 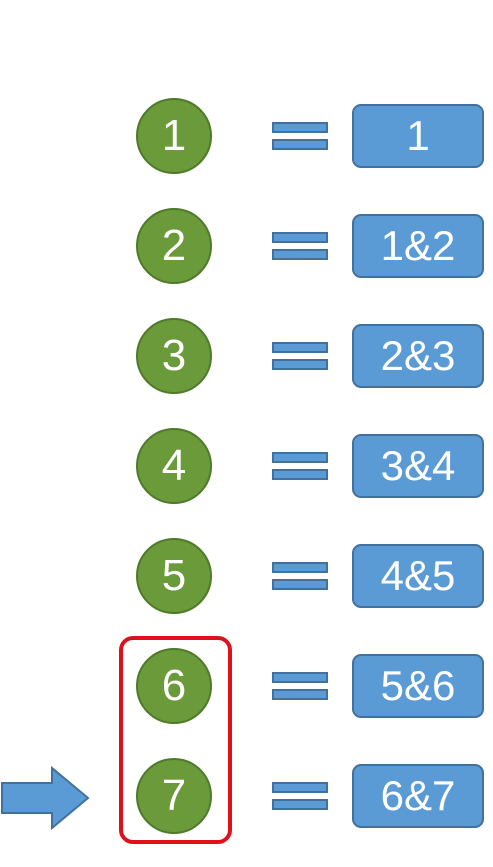 What do you see at coordinates (246, 688) in the screenshot?
I see `row-6: 6 5&6` at bounding box center [246, 688].